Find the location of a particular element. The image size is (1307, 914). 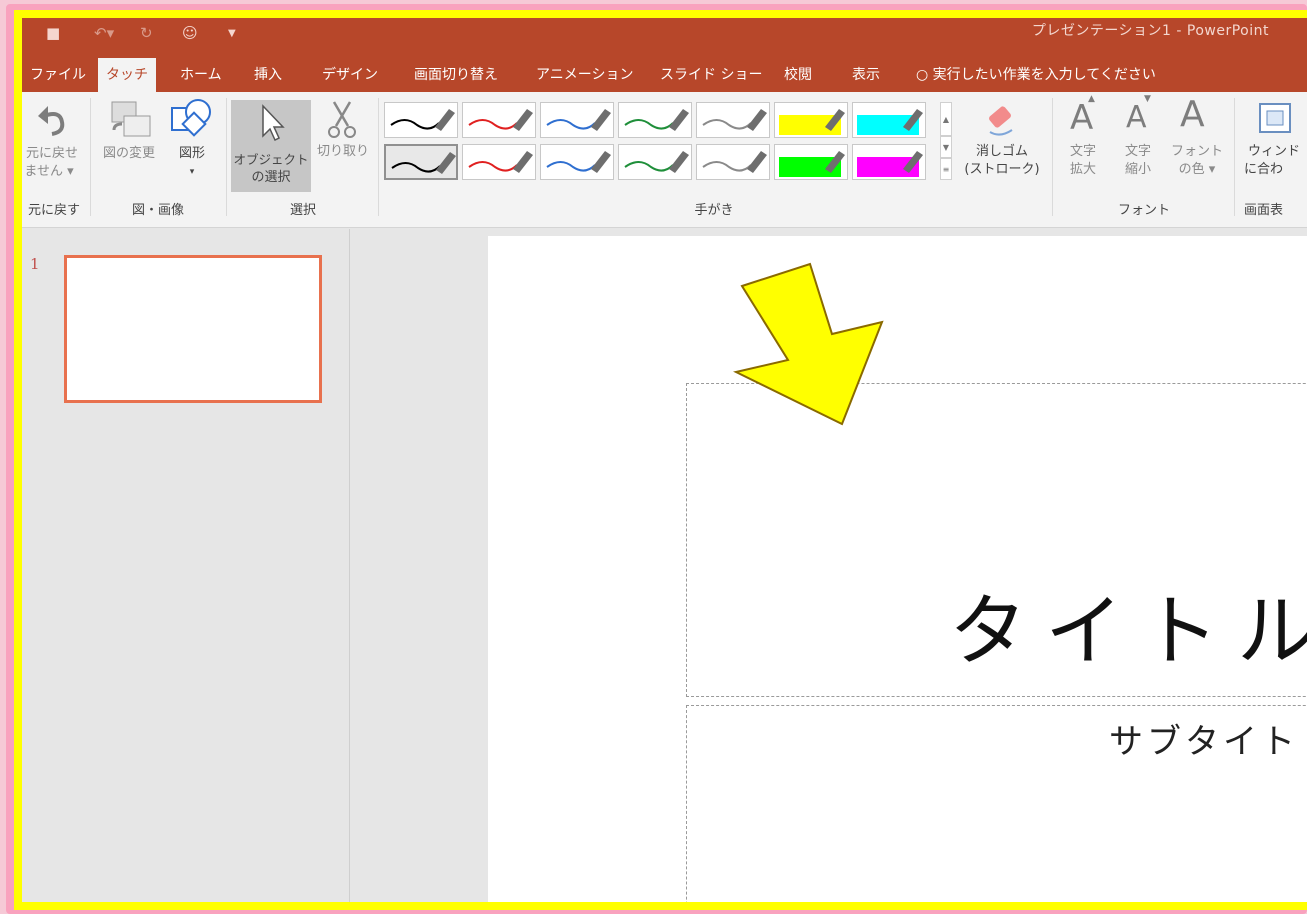

change-picture-label: 図の変更 is located at coordinates (128, 153).